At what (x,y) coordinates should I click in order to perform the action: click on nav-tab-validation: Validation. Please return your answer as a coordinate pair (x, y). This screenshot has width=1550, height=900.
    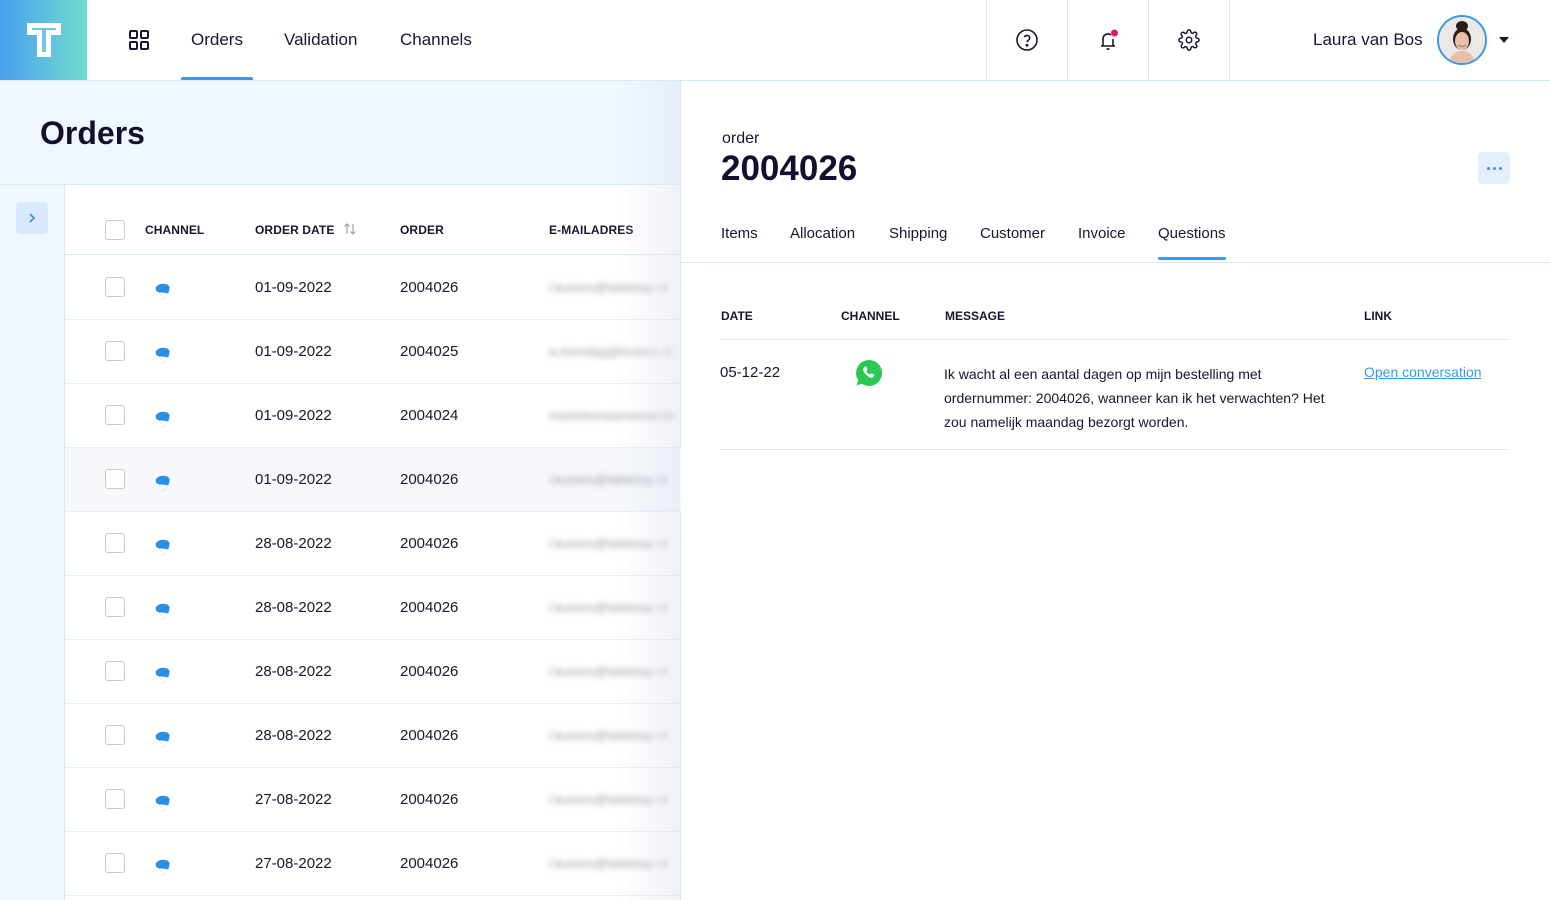
    Looking at the image, I should click on (320, 40).